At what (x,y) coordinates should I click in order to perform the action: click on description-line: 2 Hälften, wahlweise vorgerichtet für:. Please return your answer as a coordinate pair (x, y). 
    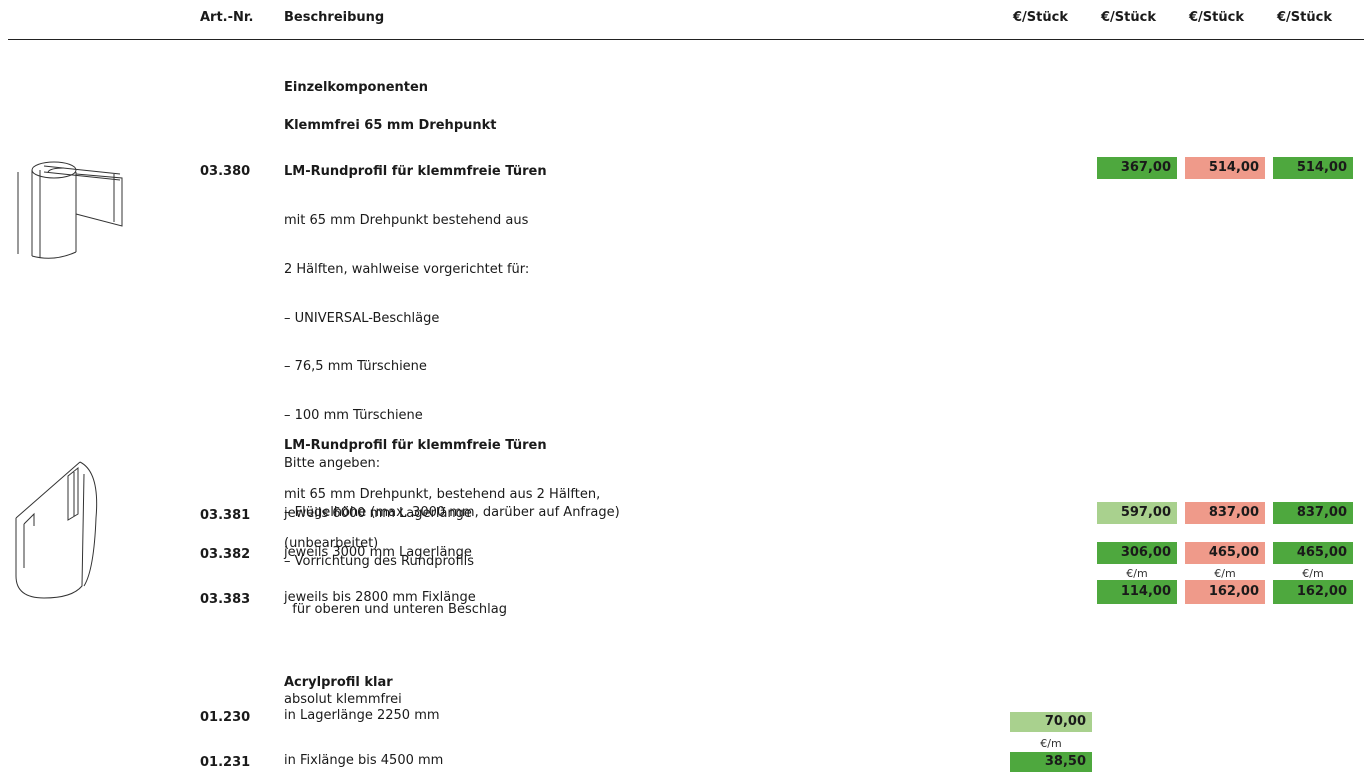
    Looking at the image, I should click on (407, 270).